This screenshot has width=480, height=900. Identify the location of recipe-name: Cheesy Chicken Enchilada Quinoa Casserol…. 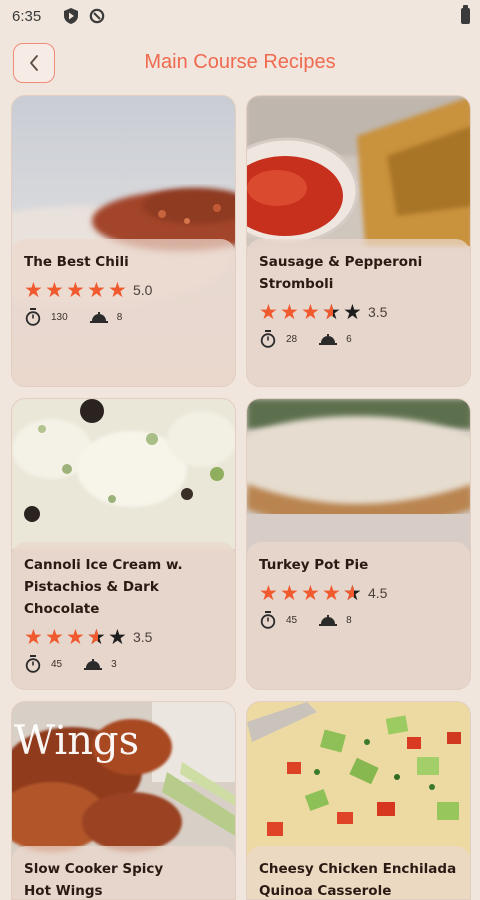
(358, 880).